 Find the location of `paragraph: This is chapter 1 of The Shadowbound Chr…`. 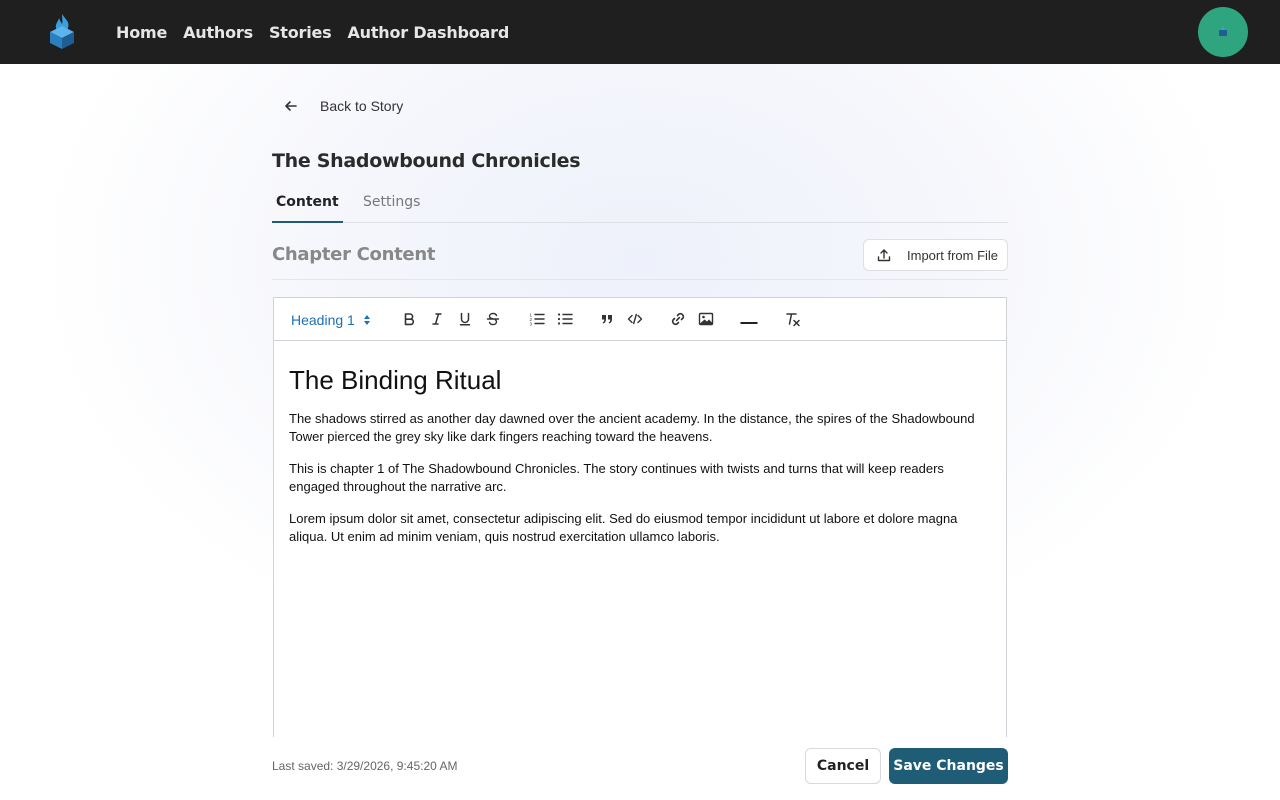

paragraph: This is chapter 1 of The Shadowbound Chr… is located at coordinates (640, 478).